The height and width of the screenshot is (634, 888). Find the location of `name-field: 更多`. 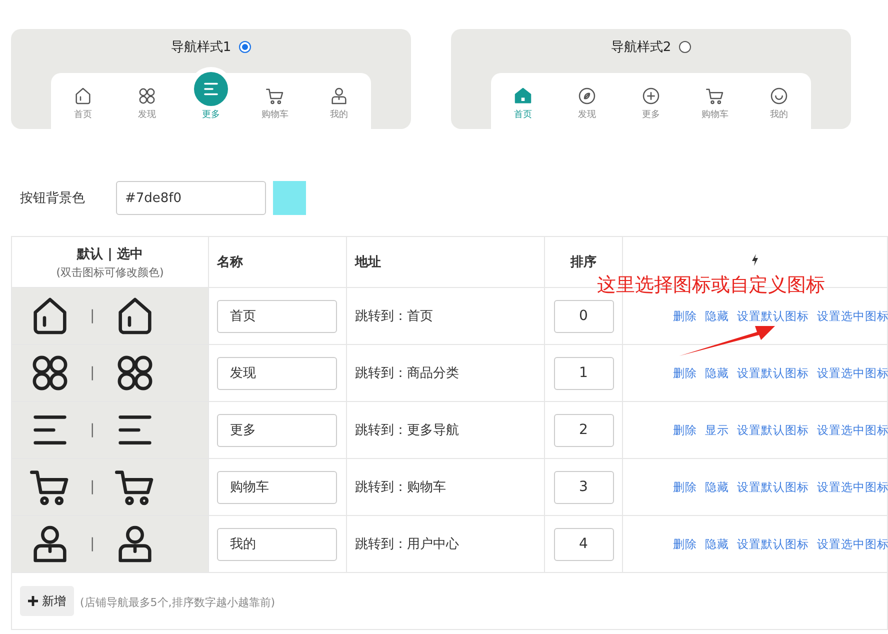

name-field: 更多 is located at coordinates (277, 430).